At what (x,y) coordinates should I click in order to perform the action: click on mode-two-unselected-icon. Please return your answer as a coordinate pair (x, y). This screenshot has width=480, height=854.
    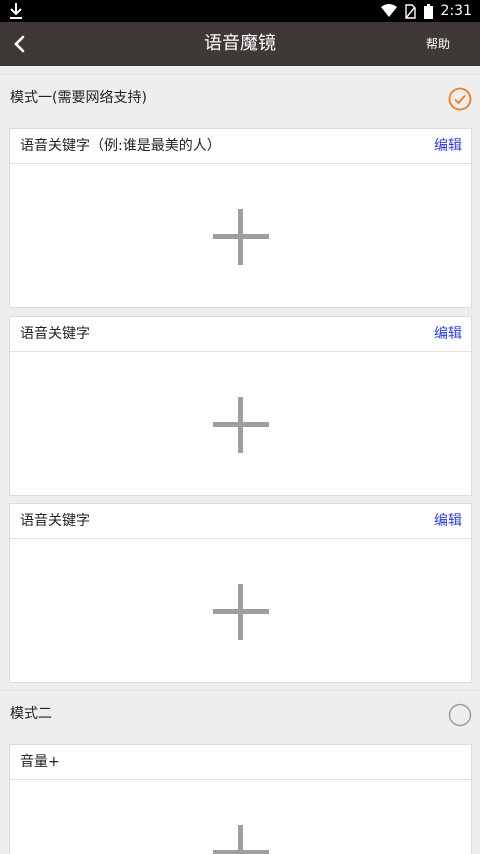
    Looking at the image, I should click on (460, 715).